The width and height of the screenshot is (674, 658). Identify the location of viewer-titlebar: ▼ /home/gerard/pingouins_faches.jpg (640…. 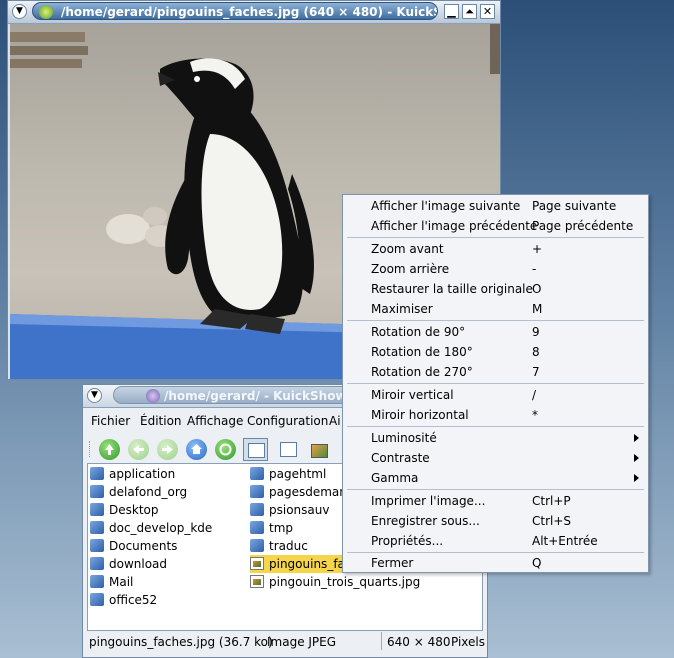
(254, 12).